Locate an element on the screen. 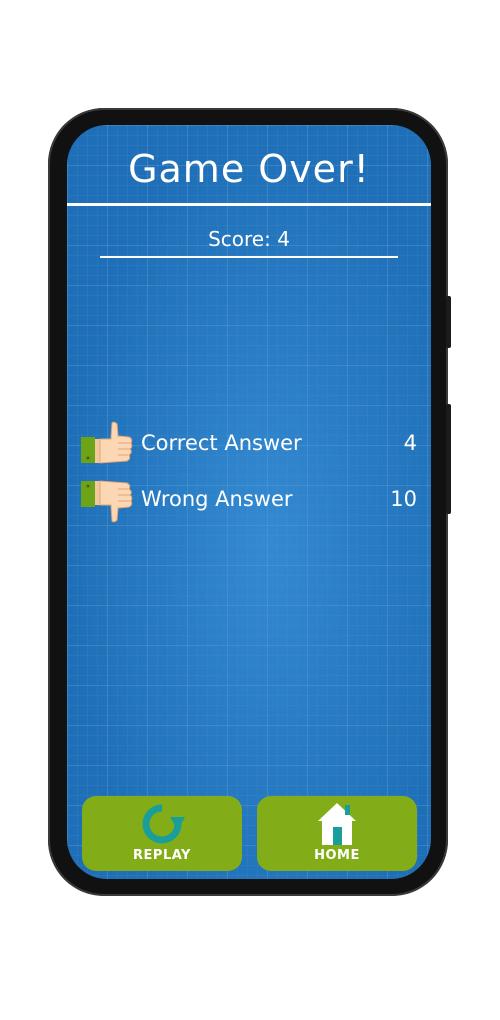 Image resolution: width=500 pixels, height=1020 pixels. home-icon is located at coordinates (337, 824).